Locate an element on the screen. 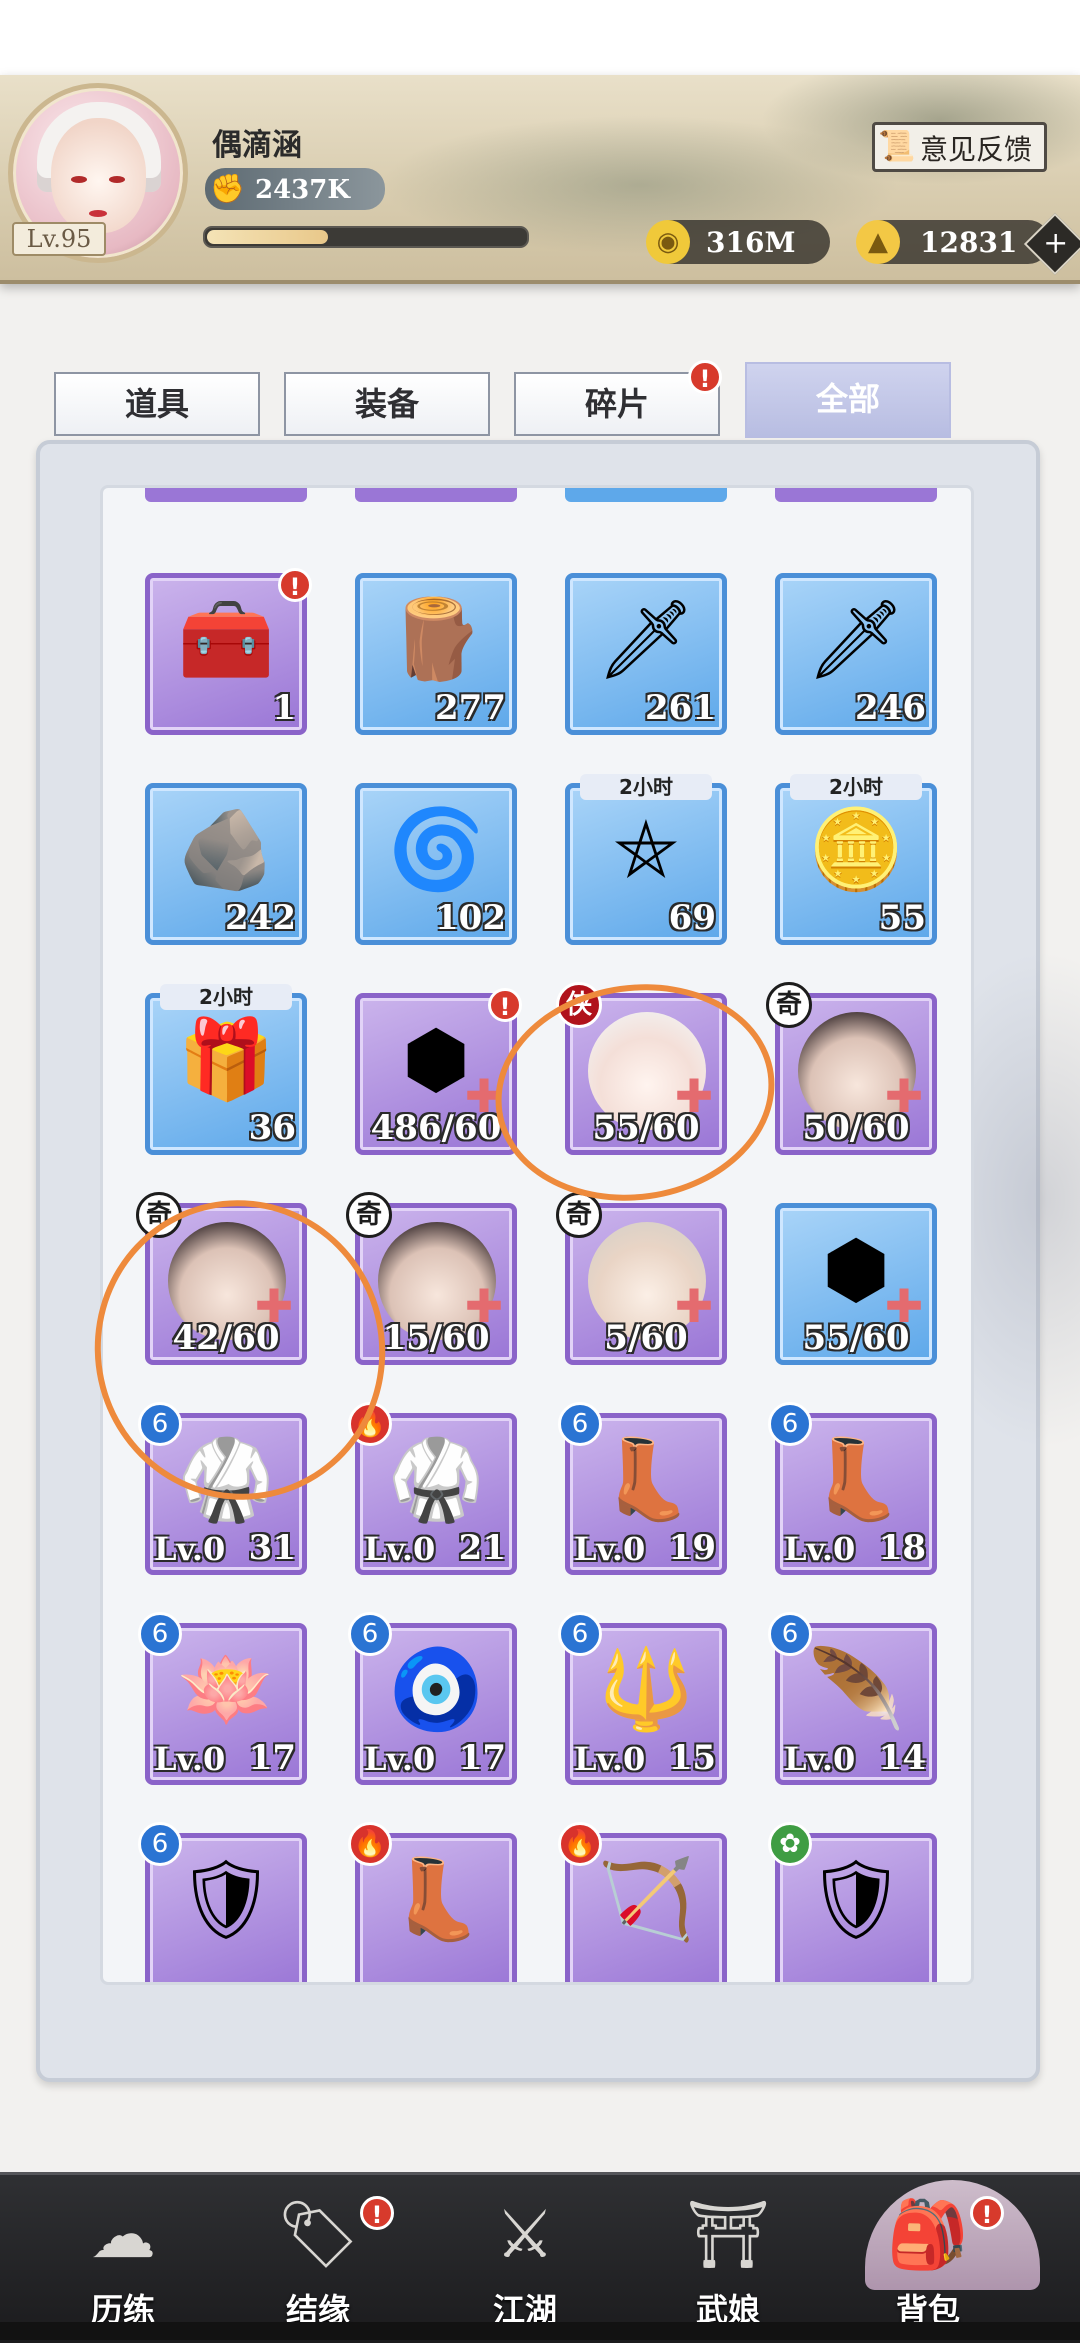 The width and height of the screenshot is (1080, 2343). scroll-icon: 📜 is located at coordinates (897, 146).